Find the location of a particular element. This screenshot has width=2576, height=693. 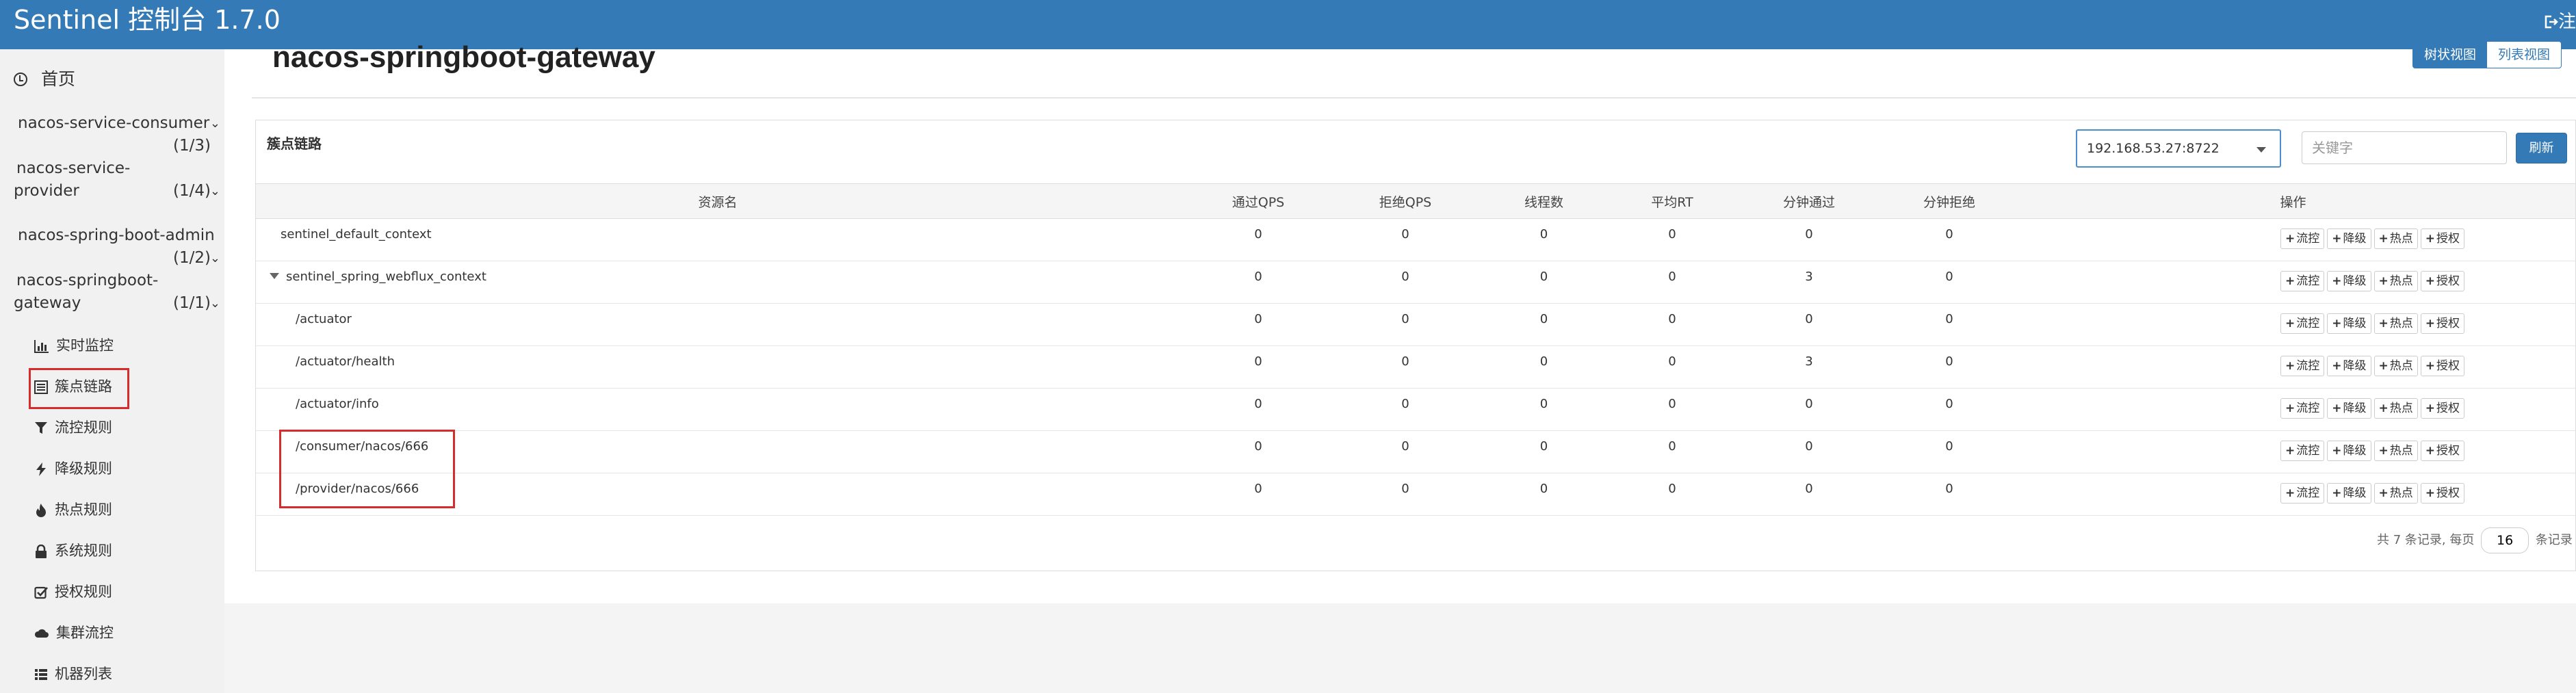

resource-name-cell: /actuator is located at coordinates (718, 324).